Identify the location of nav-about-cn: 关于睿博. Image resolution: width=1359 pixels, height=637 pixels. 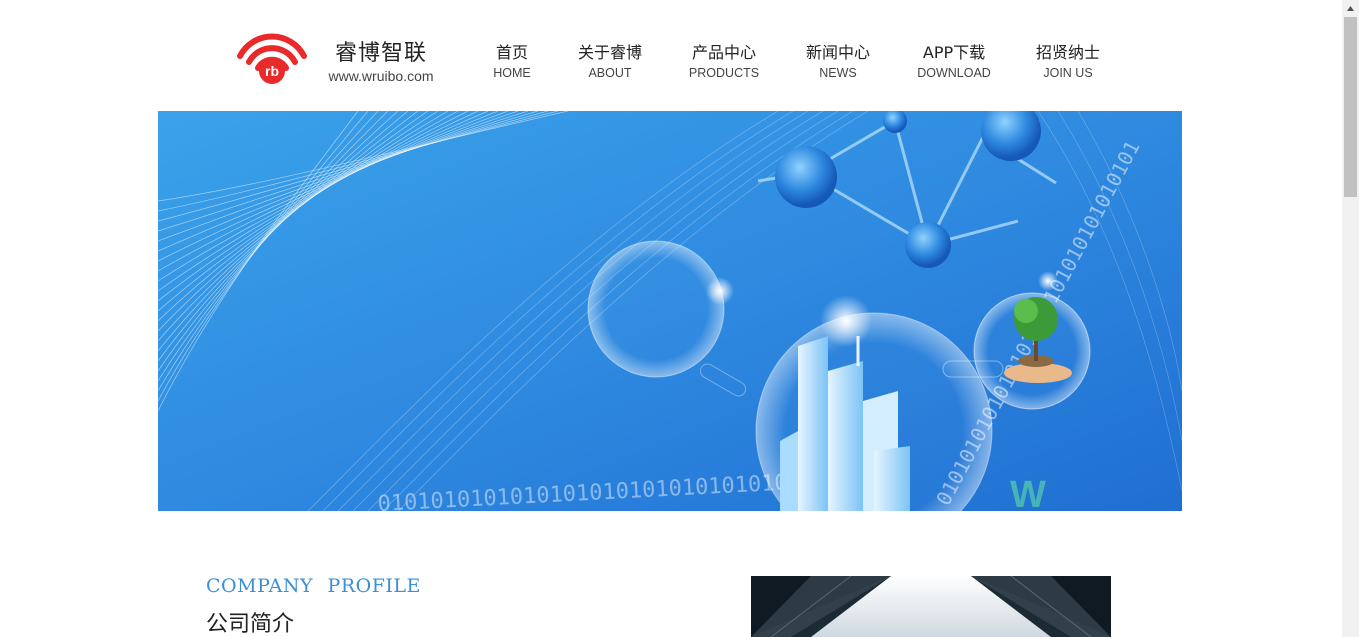
(609, 52).